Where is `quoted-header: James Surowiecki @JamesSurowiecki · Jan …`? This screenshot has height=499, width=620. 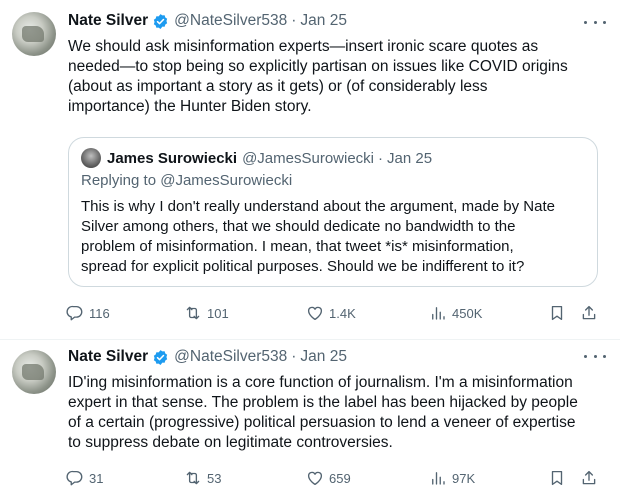
quoted-header: James Surowiecki @JamesSurowiecki · Jan … is located at coordinates (256, 158).